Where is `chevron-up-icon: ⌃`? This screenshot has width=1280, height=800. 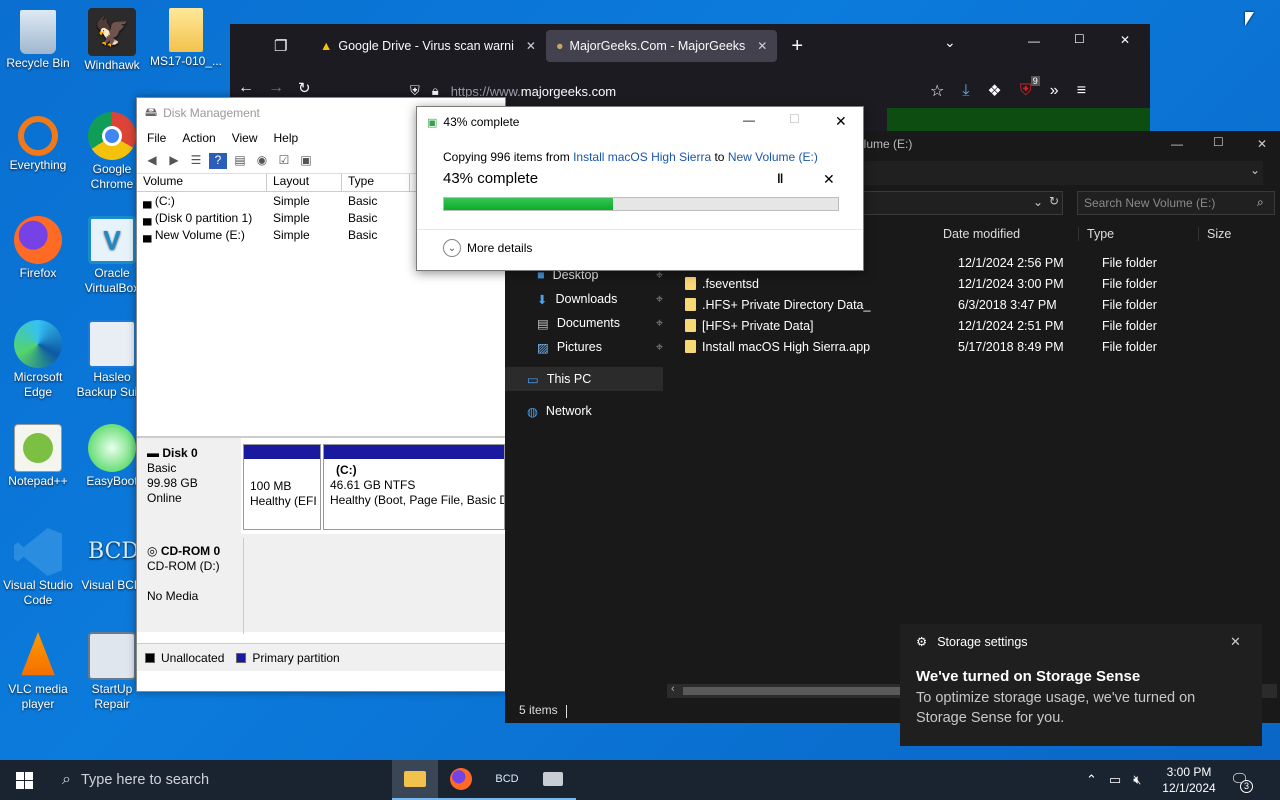 chevron-up-icon: ⌃ is located at coordinates (1091, 780).